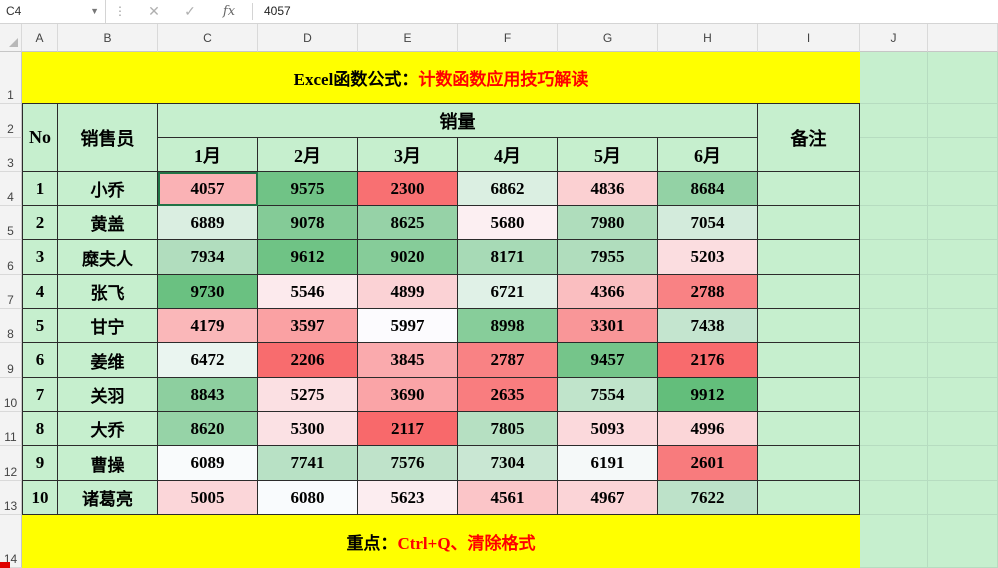  What do you see at coordinates (40, 292) in the screenshot?
I see `row-number: 4` at bounding box center [40, 292].